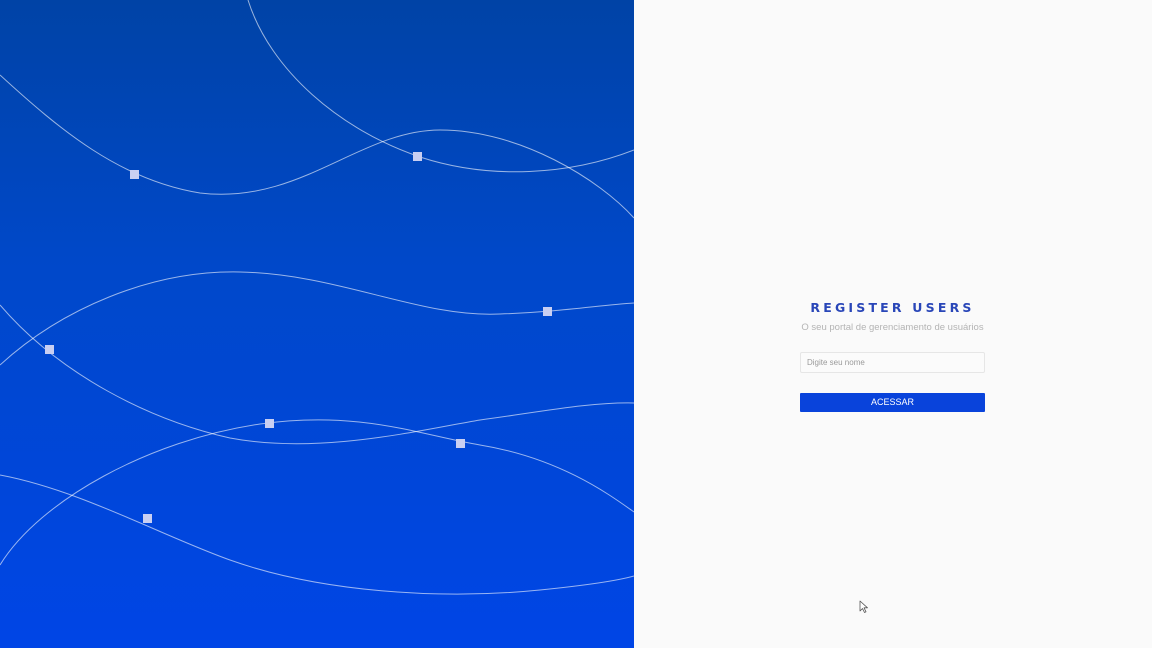 This screenshot has height=648, width=1152. What do you see at coordinates (892, 362) in the screenshot?
I see `name-input` at bounding box center [892, 362].